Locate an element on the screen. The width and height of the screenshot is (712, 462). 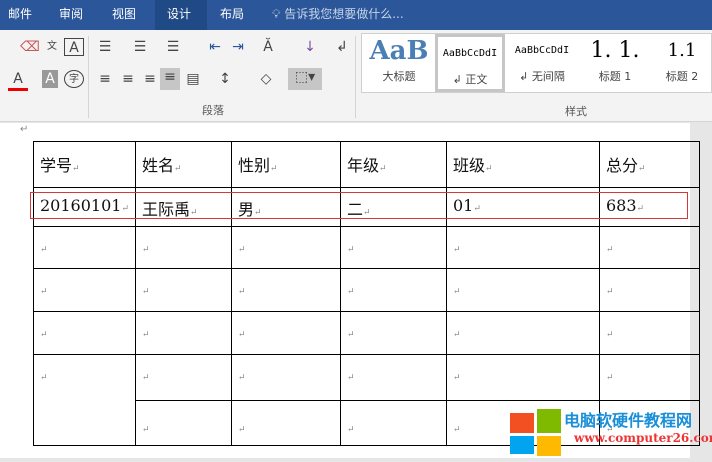
header-cell: 班级↵ is located at coordinates (522, 164).